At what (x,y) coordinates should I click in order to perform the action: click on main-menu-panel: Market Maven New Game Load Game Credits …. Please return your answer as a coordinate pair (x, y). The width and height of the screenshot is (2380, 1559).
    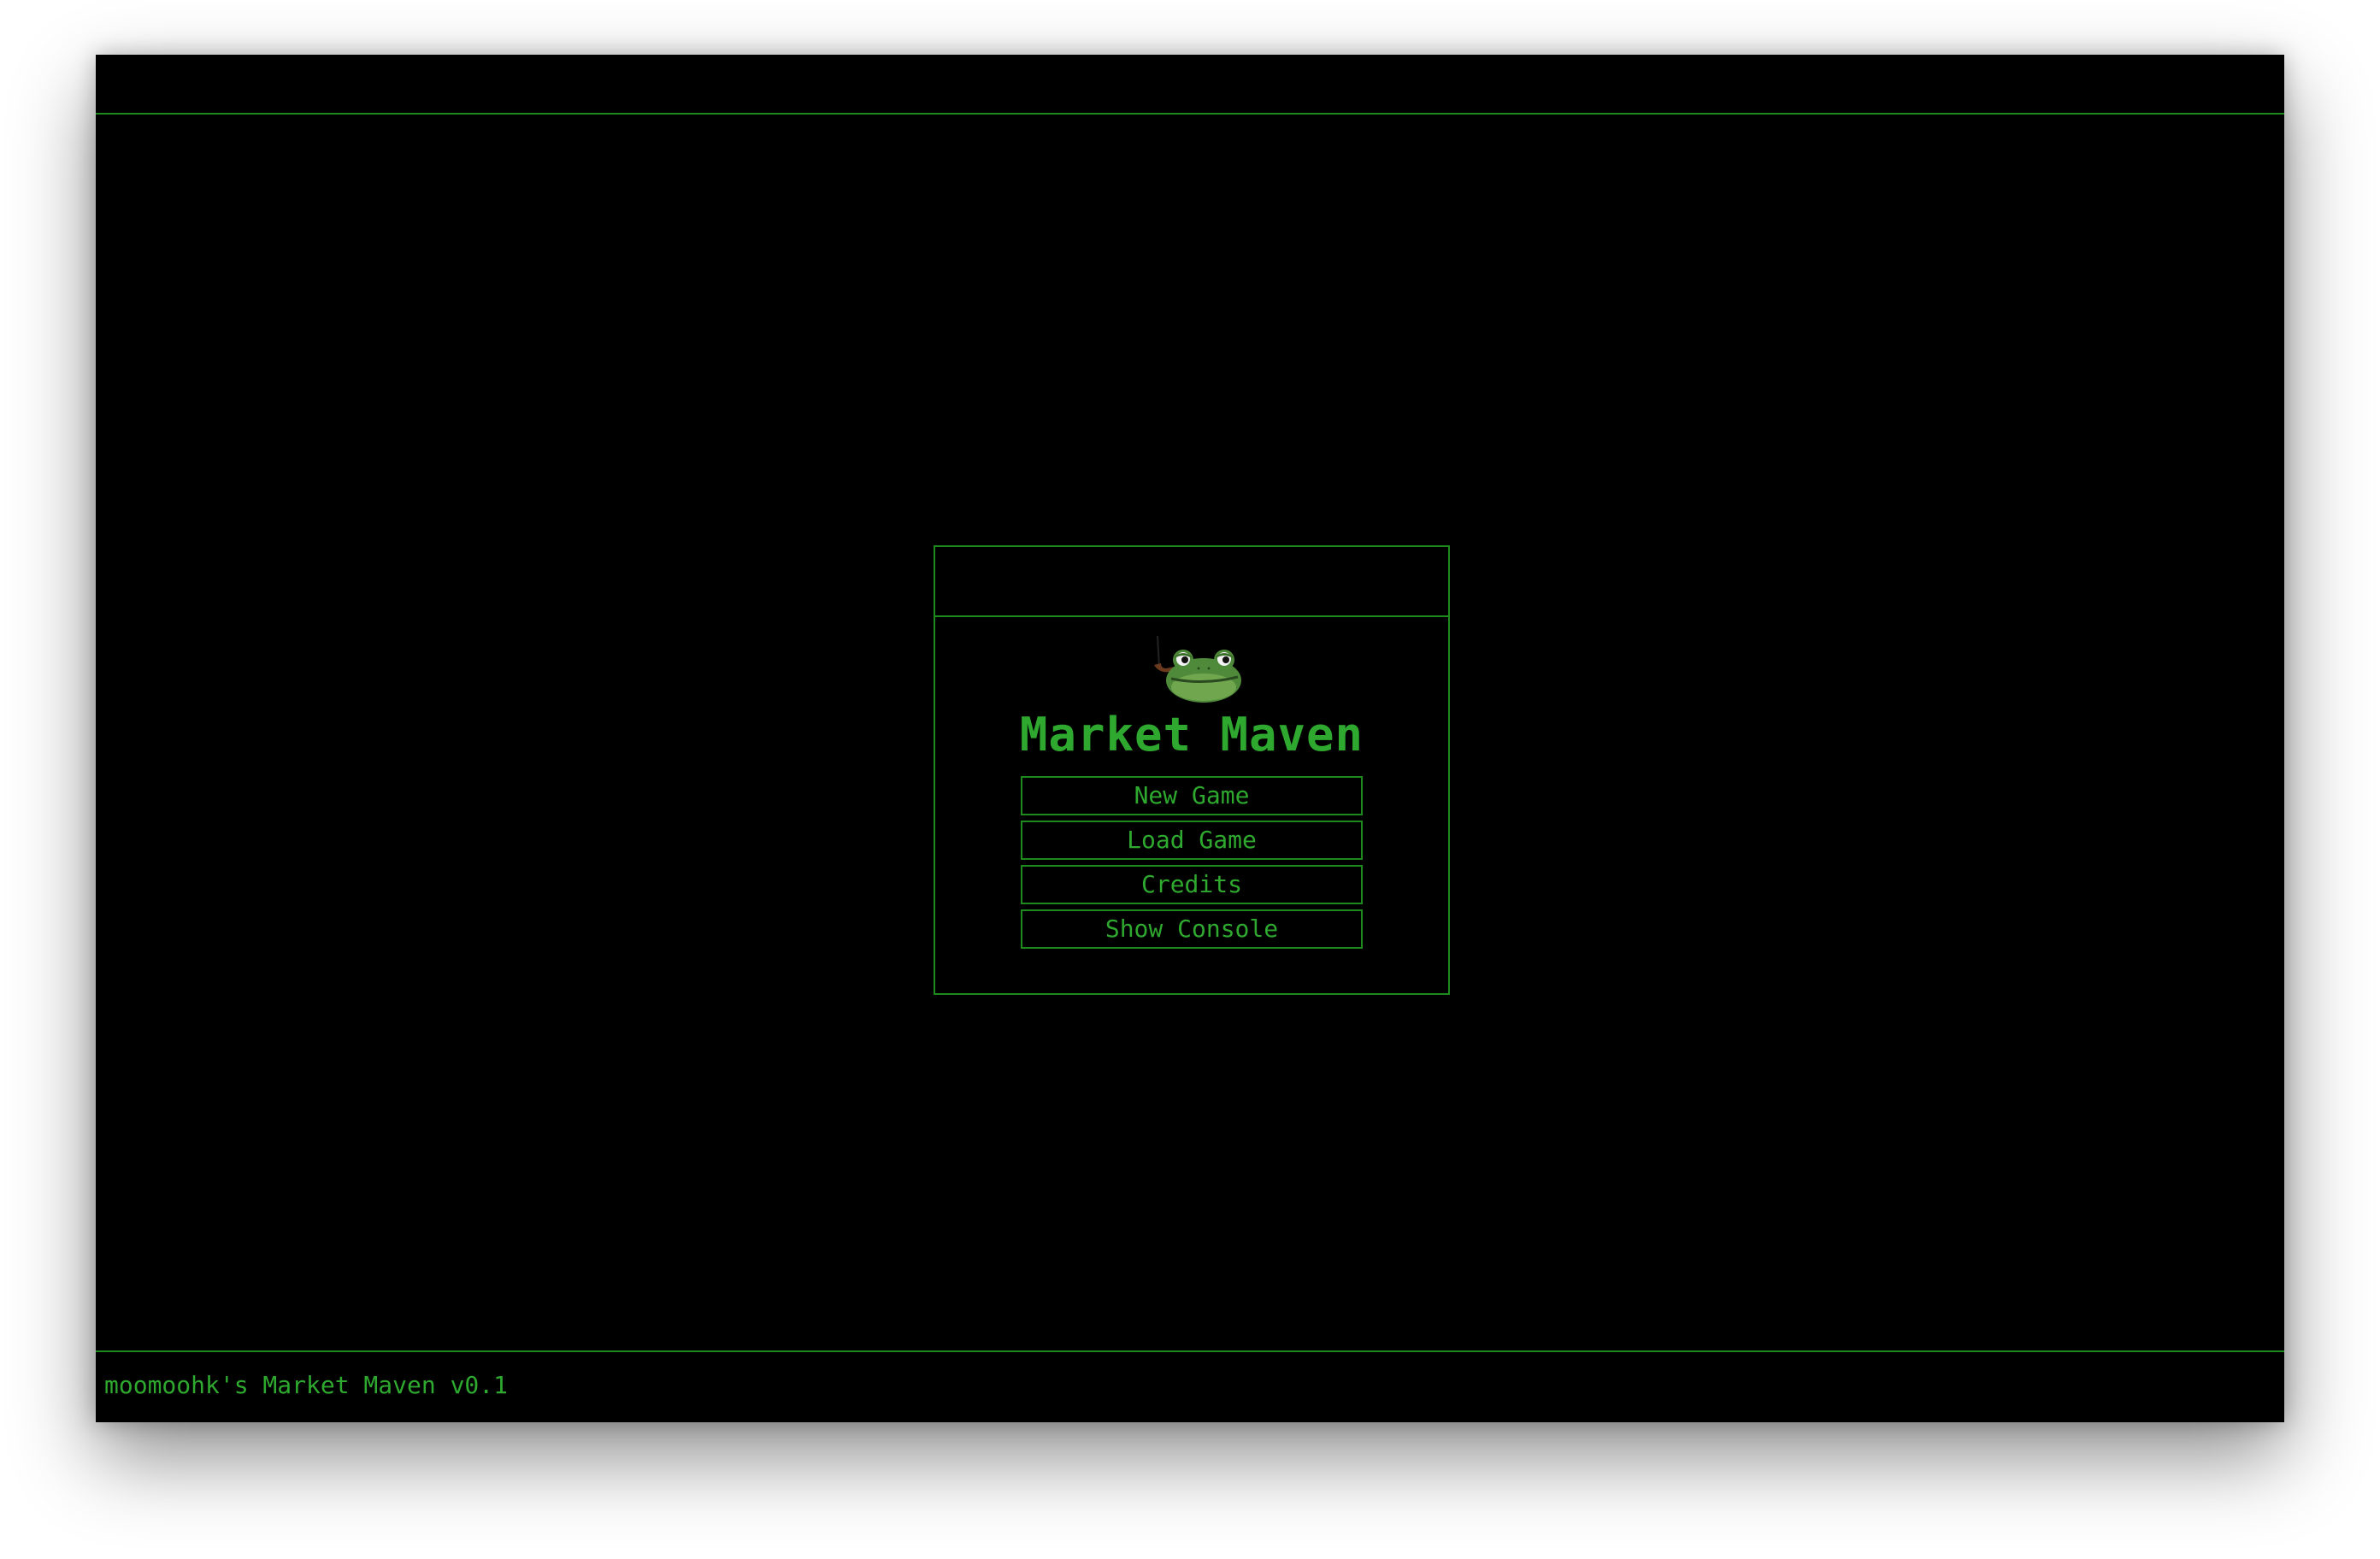
    Looking at the image, I should click on (1192, 770).